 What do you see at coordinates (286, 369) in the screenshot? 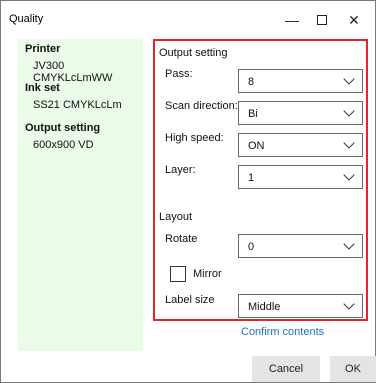
I see `cancel-button: Cancel` at bounding box center [286, 369].